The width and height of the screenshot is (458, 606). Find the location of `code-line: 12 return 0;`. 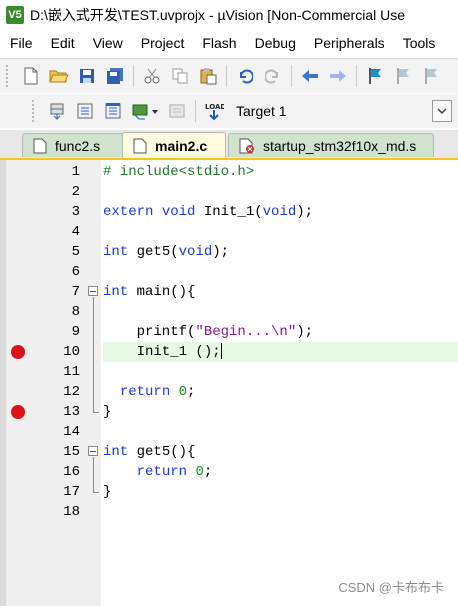

code-line: 12 return 0; is located at coordinates (229, 392).